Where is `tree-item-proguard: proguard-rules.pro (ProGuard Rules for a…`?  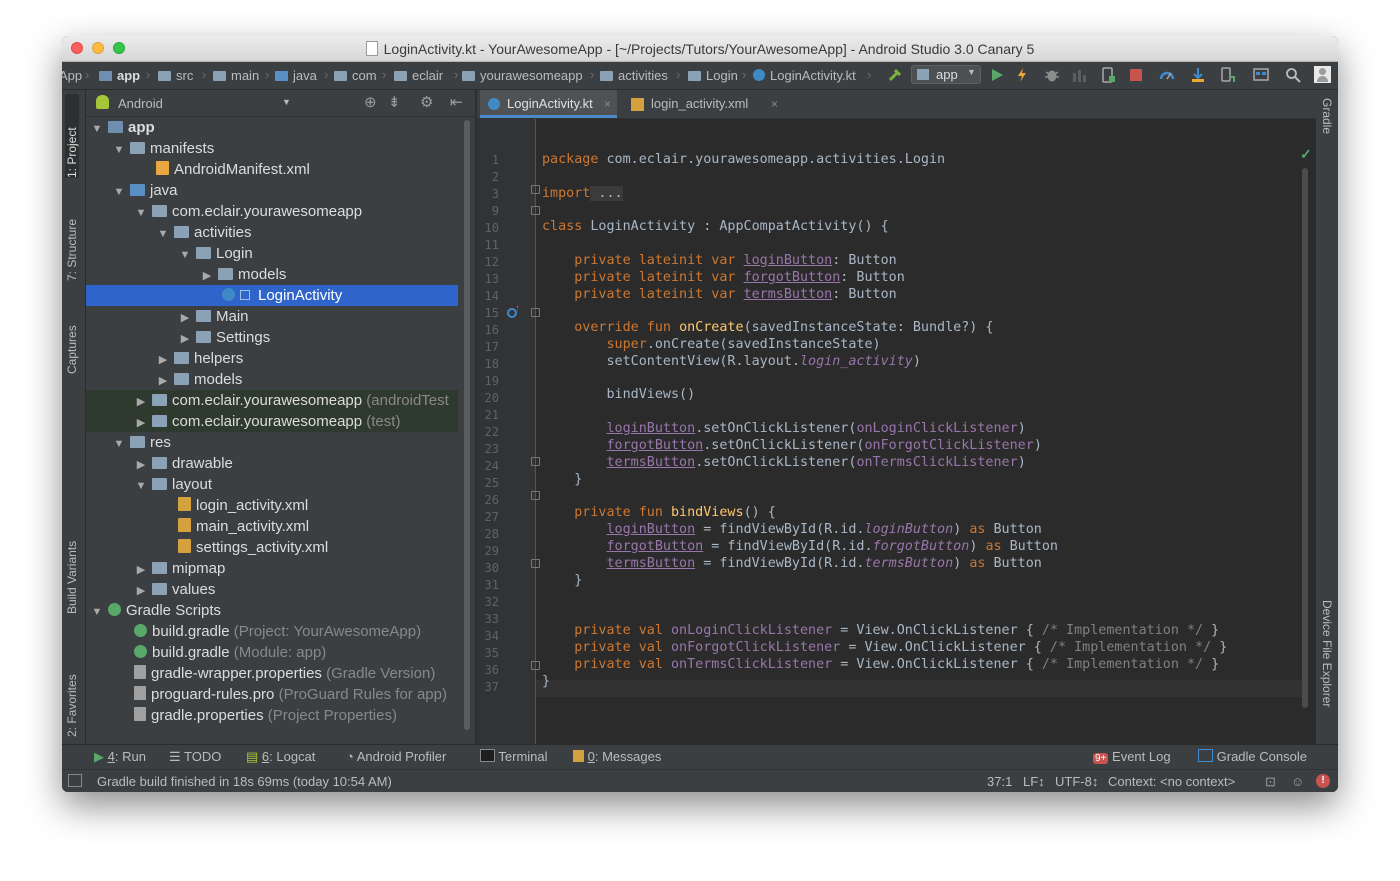 tree-item-proguard: proguard-rules.pro (ProGuard Rules for a… is located at coordinates (272, 694).